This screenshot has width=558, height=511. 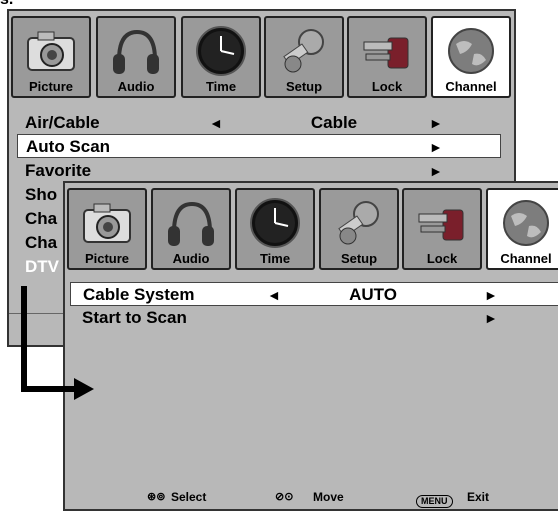 What do you see at coordinates (259, 146) in the screenshot?
I see `menu-row-auto-scan: Auto Scan ►` at bounding box center [259, 146].